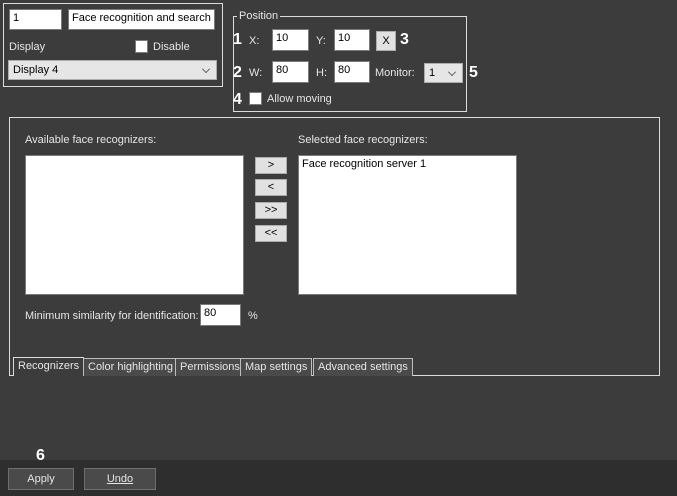 The image size is (677, 496). Describe the element at coordinates (363, 367) in the screenshot. I see `tab-advanced-settings: Advanced settings` at that location.